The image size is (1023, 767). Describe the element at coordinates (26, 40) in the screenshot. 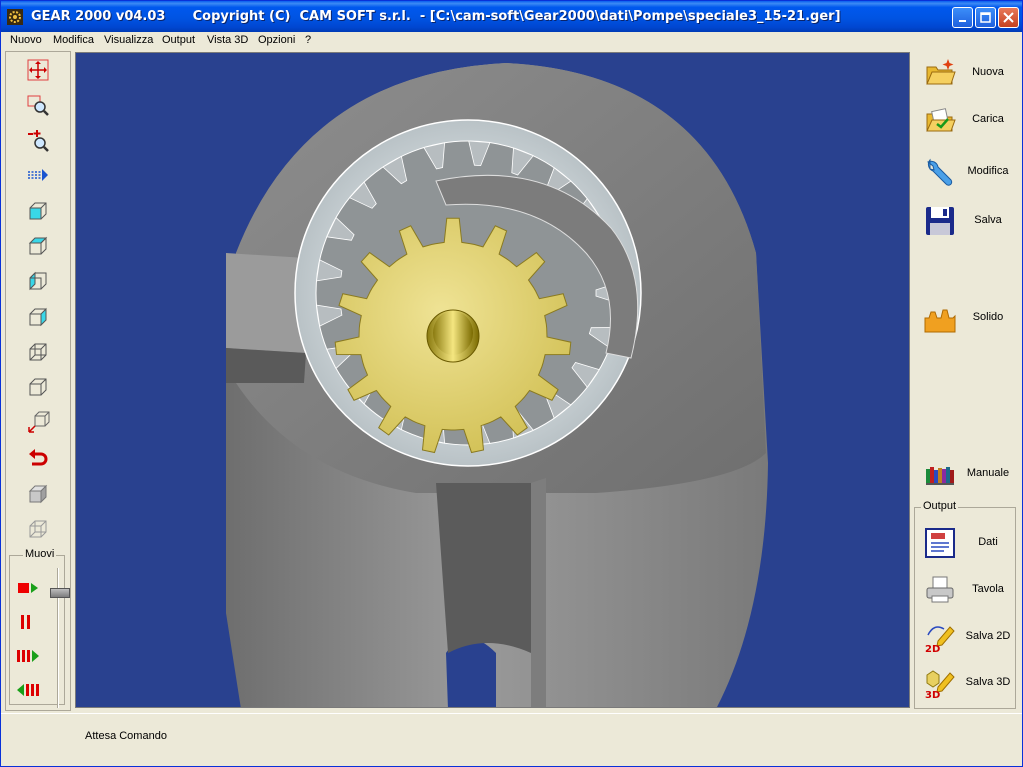

I see `menu-nuovo: Nuovo` at that location.